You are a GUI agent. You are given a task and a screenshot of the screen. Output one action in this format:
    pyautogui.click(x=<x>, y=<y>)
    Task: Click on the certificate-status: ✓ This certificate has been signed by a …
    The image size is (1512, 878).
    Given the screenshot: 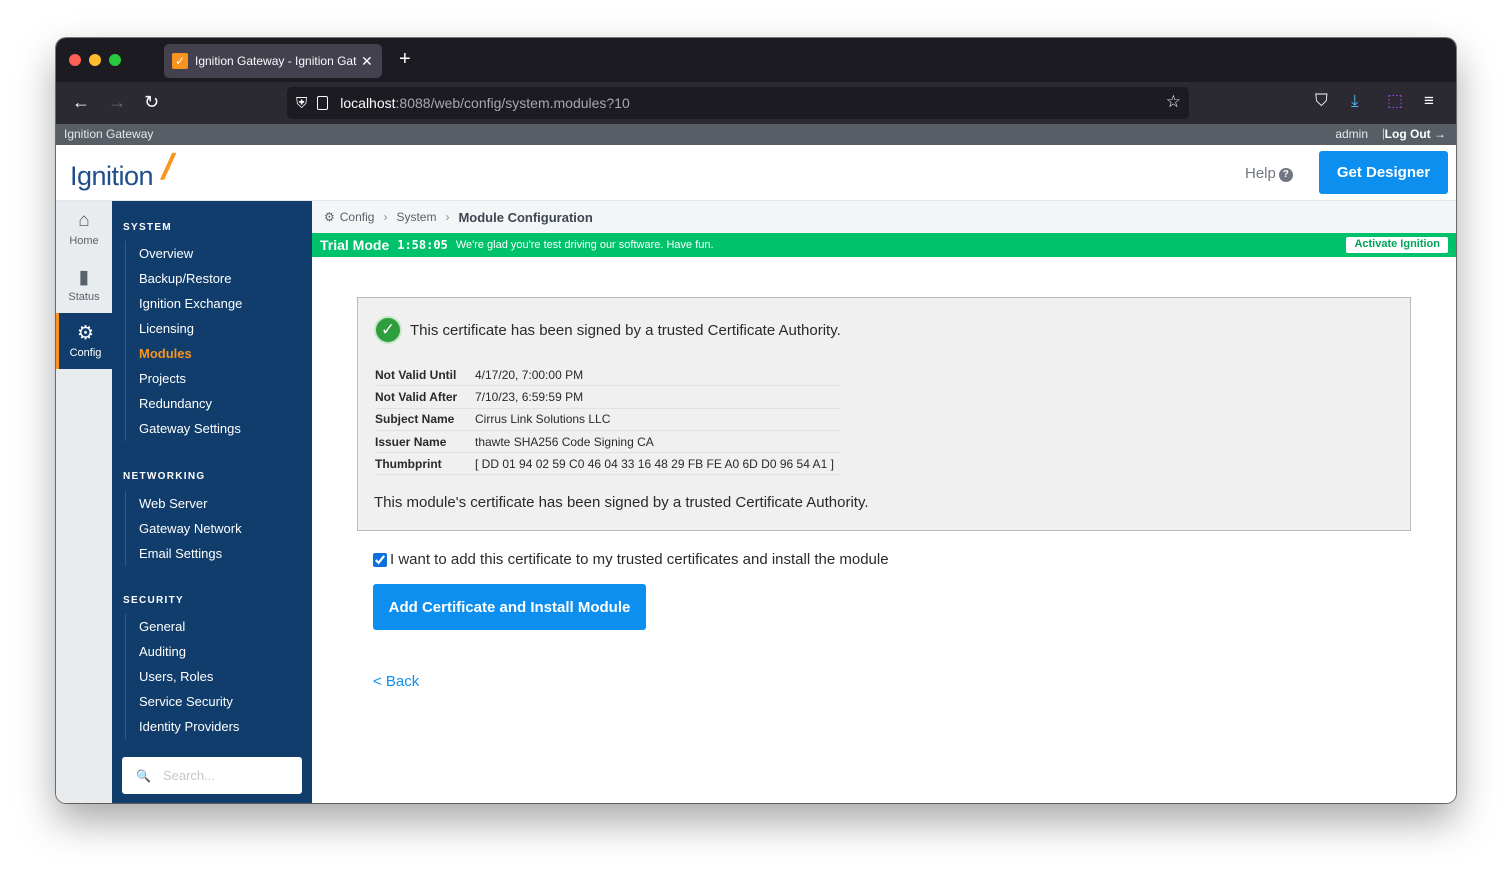 What is the action you would take?
    pyautogui.click(x=607, y=330)
    